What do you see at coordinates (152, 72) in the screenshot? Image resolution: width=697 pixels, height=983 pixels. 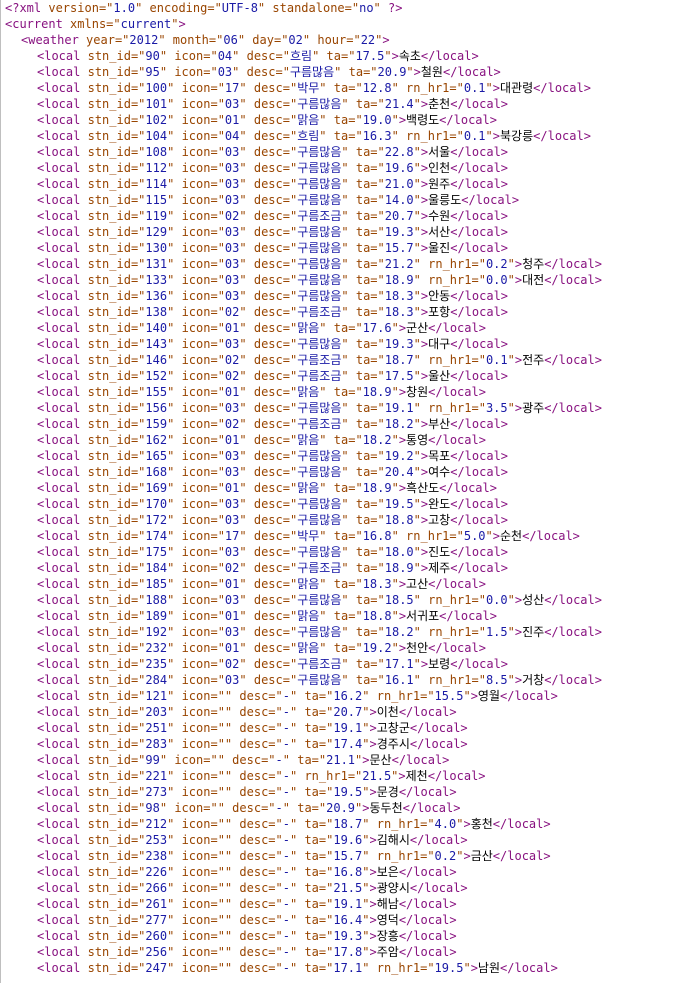 I see `attr-value: 95` at bounding box center [152, 72].